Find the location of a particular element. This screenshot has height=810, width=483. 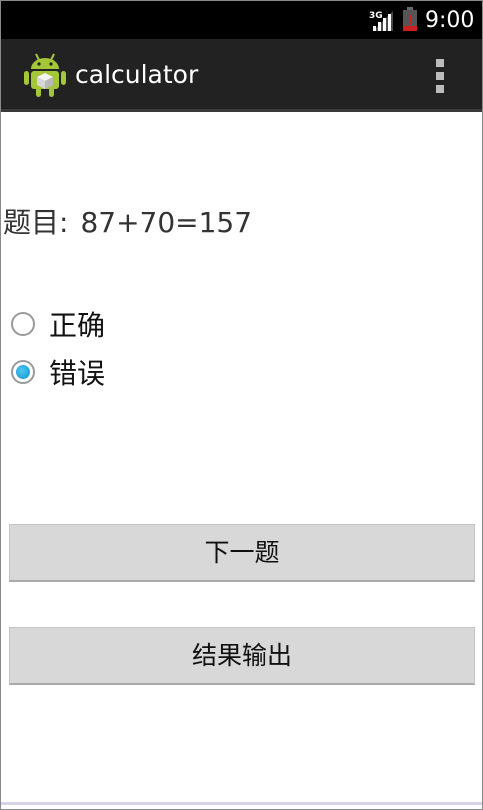

app-title: calculator is located at coordinates (137, 74).